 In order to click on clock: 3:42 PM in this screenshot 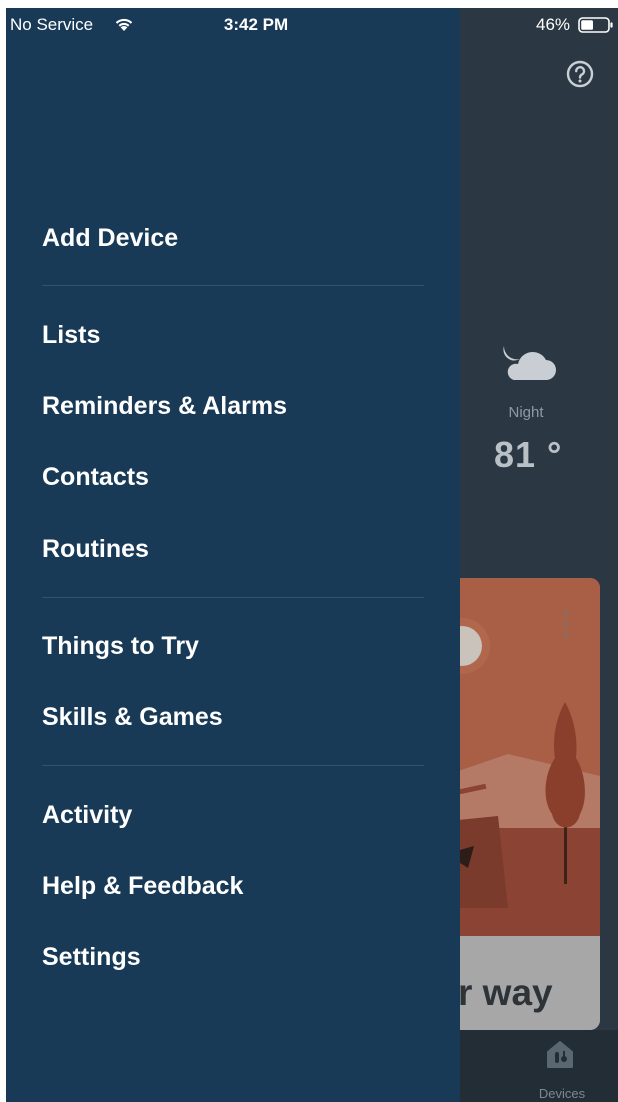, I will do `click(256, 24)`.